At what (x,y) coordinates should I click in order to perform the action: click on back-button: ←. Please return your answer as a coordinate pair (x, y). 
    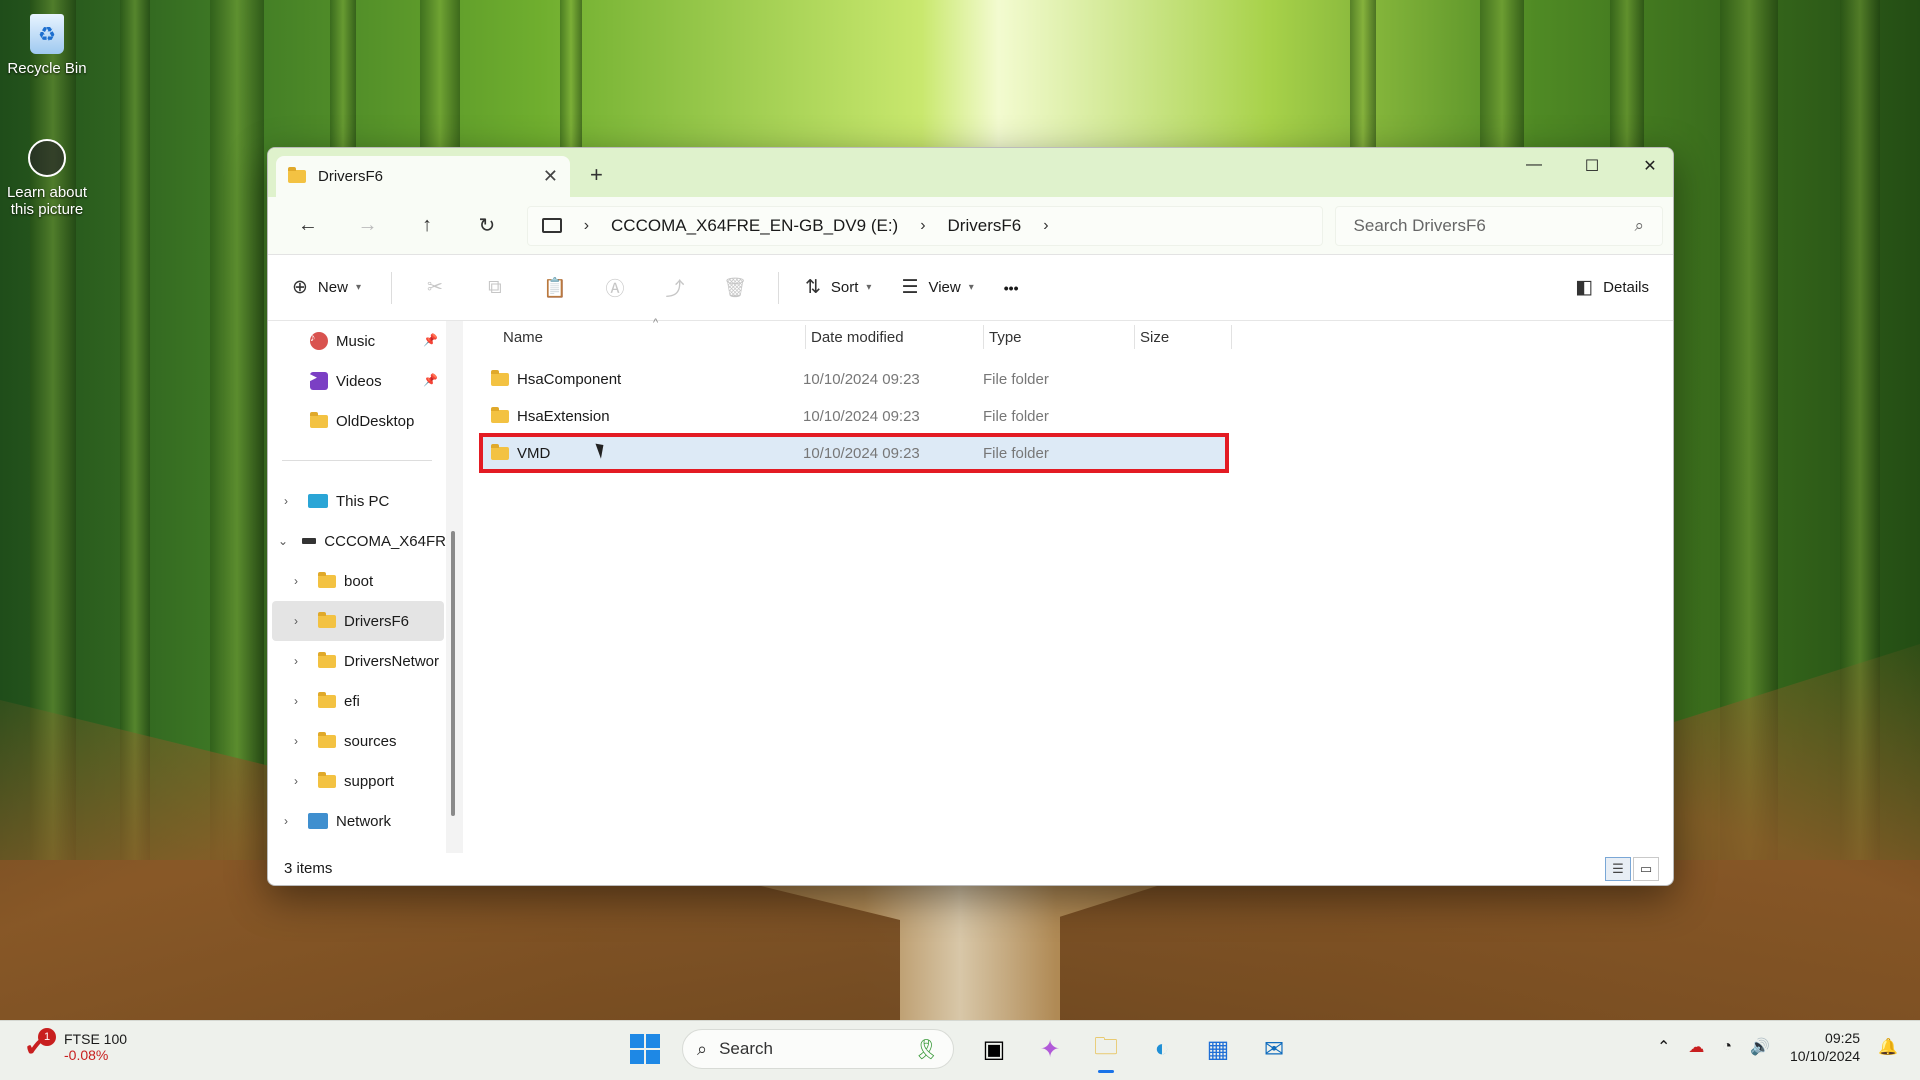
    Looking at the image, I should click on (308, 225).